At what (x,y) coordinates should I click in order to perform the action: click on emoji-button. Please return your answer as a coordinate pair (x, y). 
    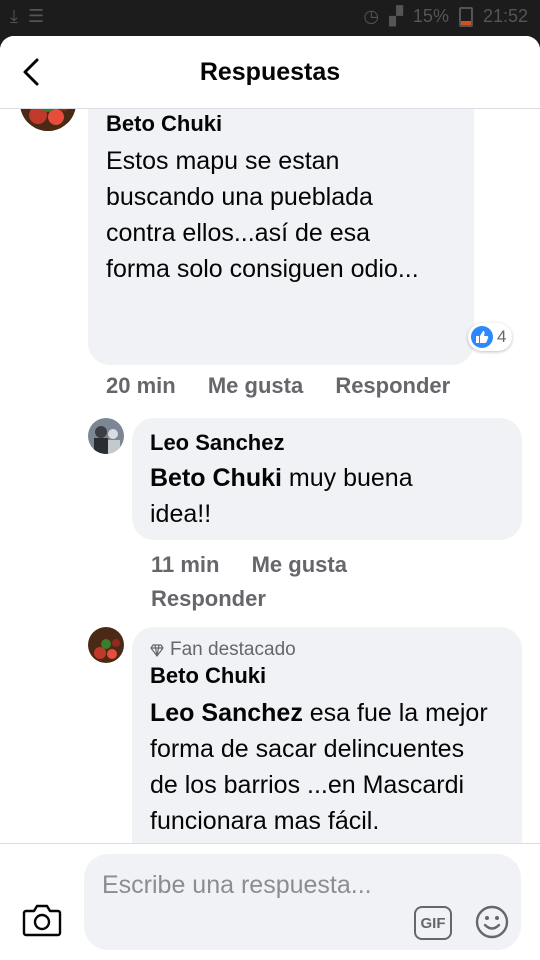
    Looking at the image, I should click on (492, 922).